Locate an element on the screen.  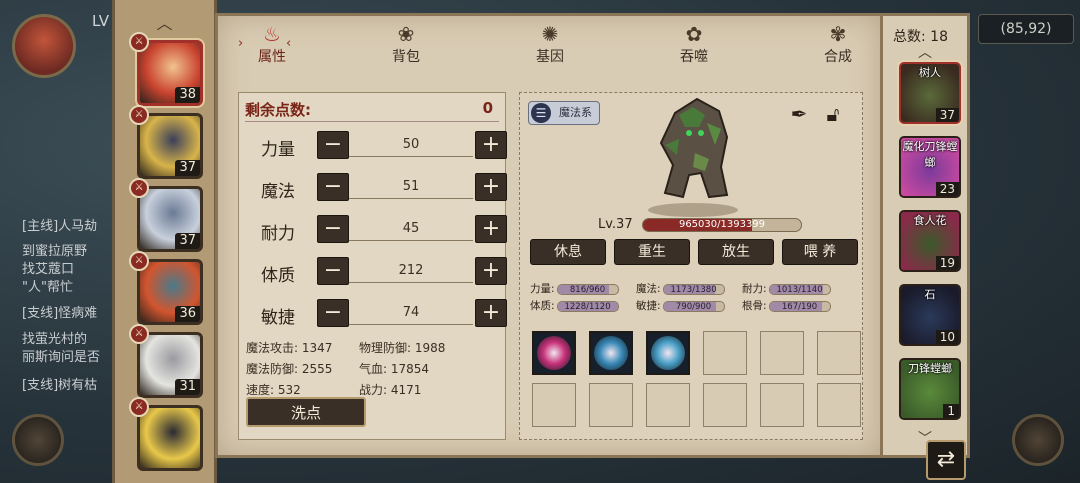
stat-value: 45 is located at coordinates (411, 229).